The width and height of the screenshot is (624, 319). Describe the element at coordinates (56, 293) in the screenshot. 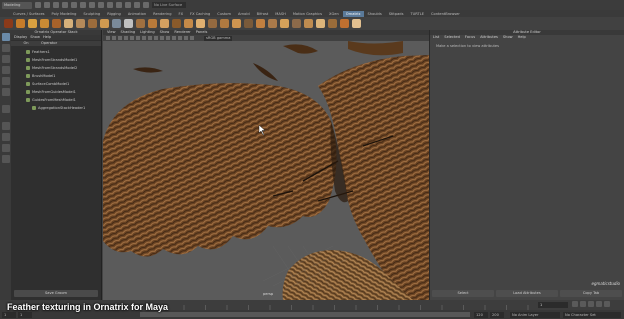

I see `save-groom-button: Save Groom` at that location.